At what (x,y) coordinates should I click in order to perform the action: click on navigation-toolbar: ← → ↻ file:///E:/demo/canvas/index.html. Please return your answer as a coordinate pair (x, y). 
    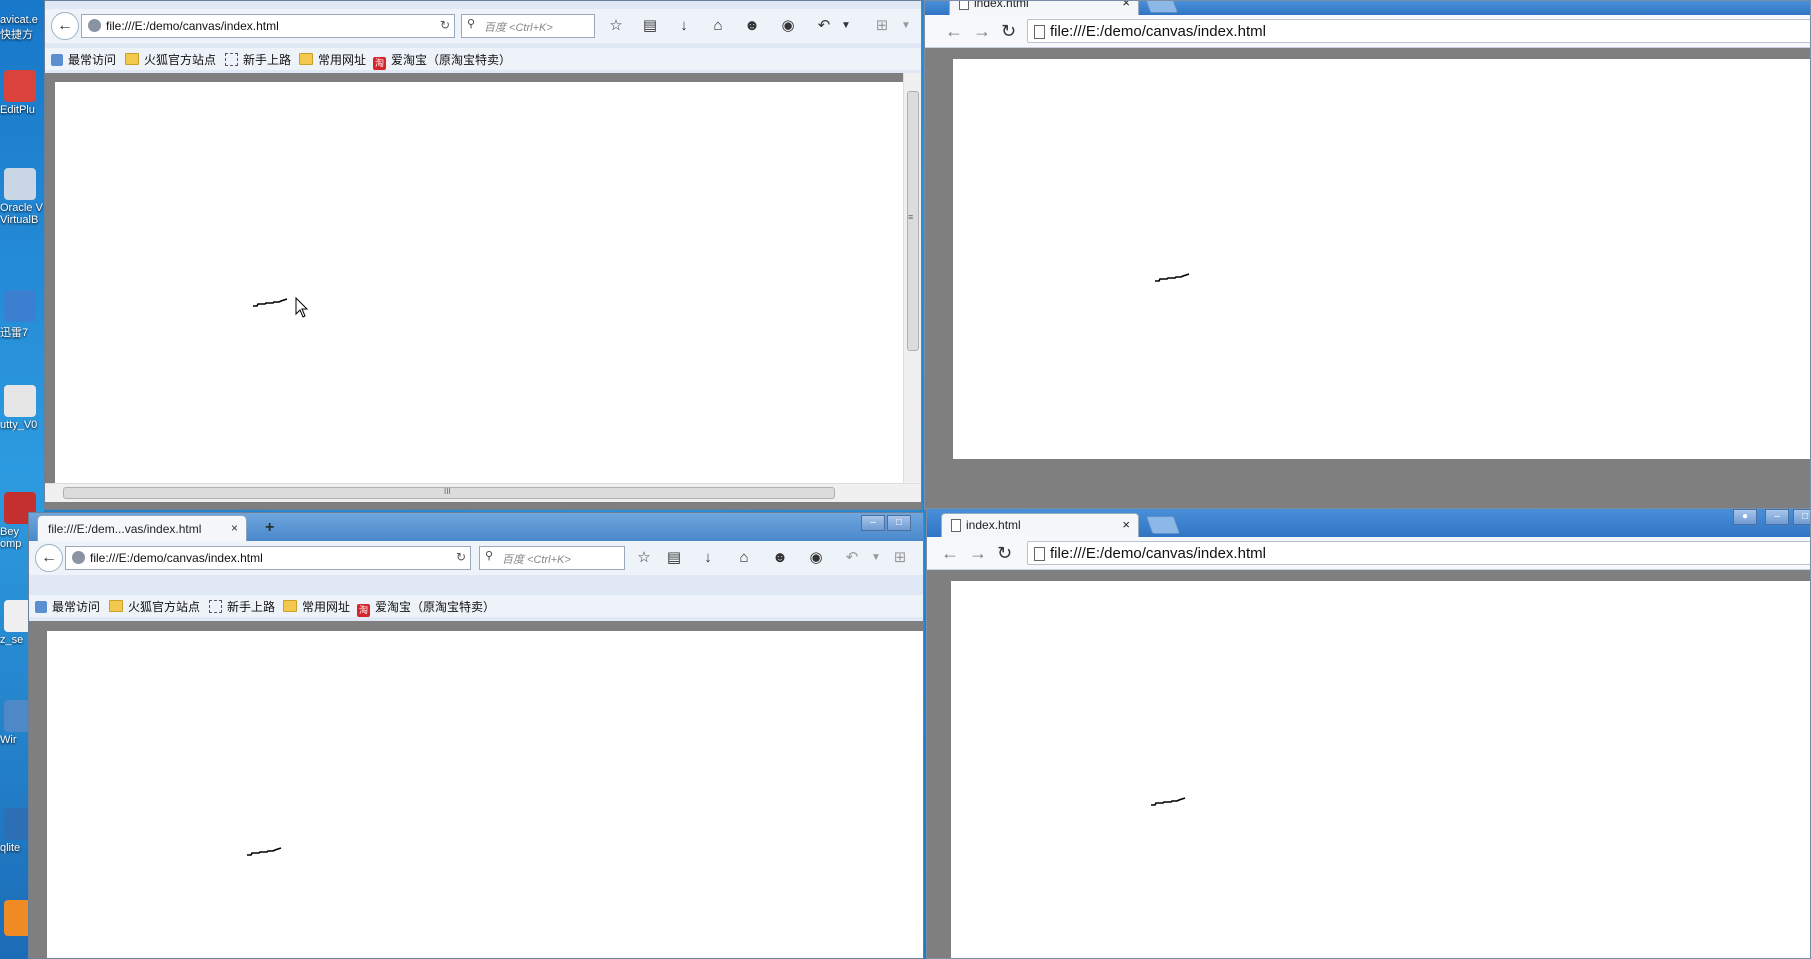
    Looking at the image, I should click on (1368, 553).